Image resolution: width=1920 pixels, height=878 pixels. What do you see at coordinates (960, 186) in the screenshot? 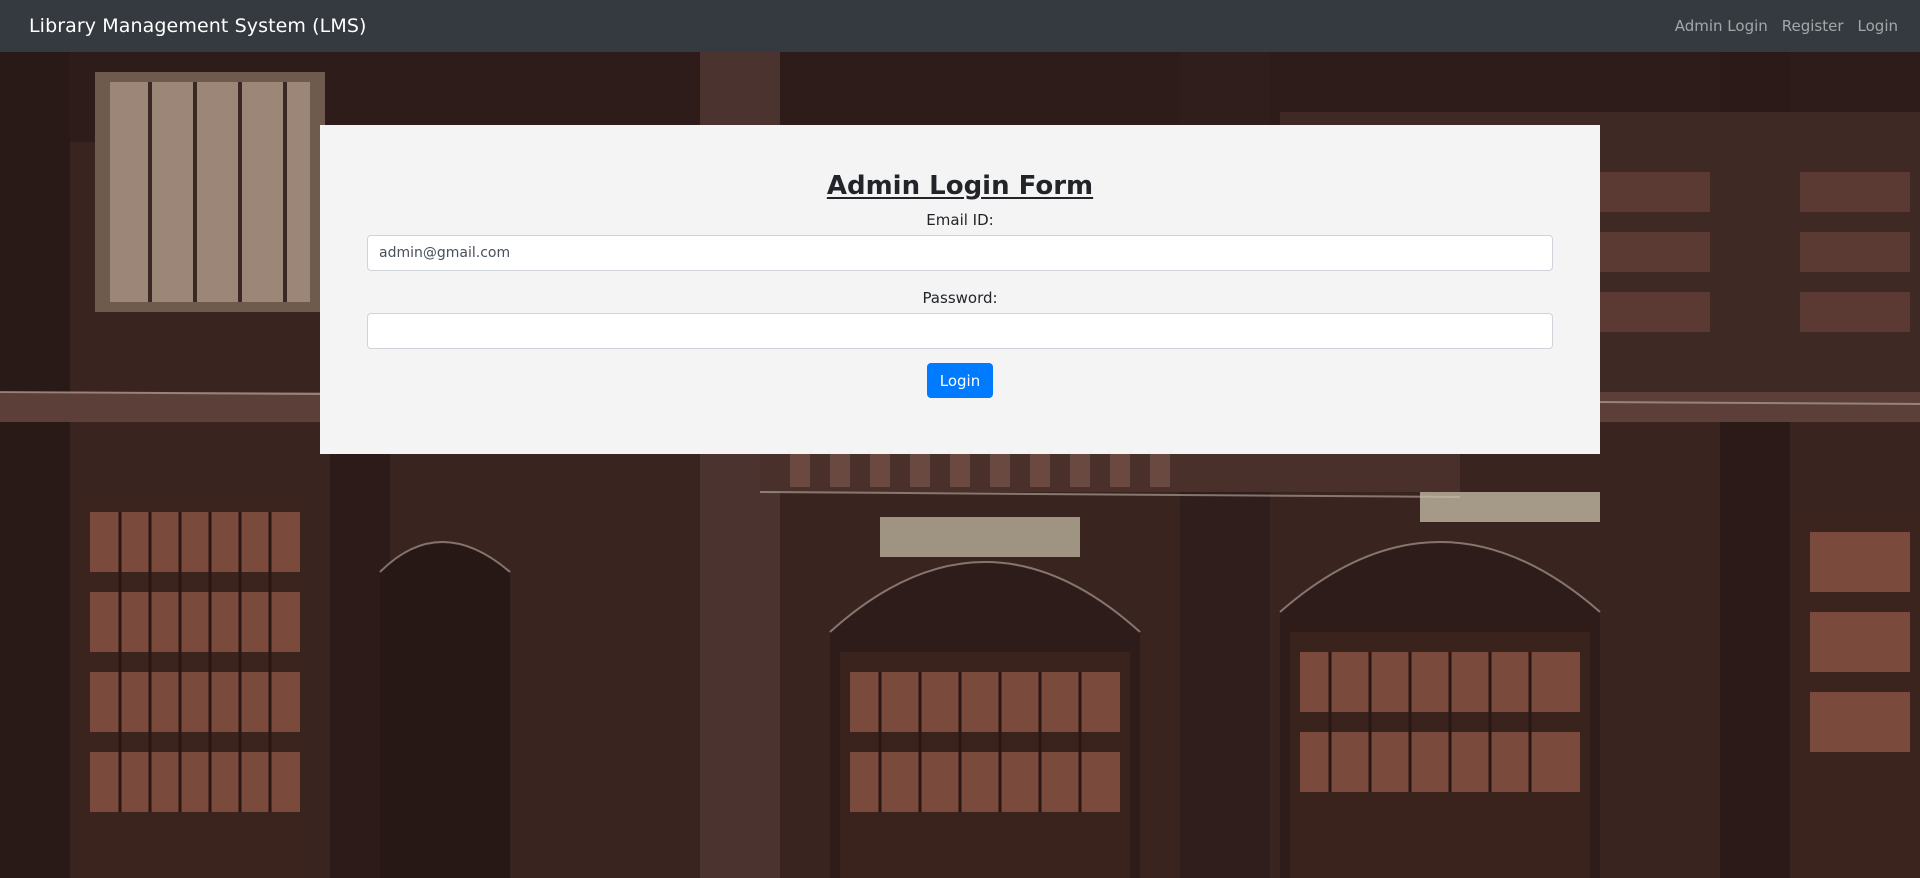
I see `form-title: Admin Login Form` at bounding box center [960, 186].